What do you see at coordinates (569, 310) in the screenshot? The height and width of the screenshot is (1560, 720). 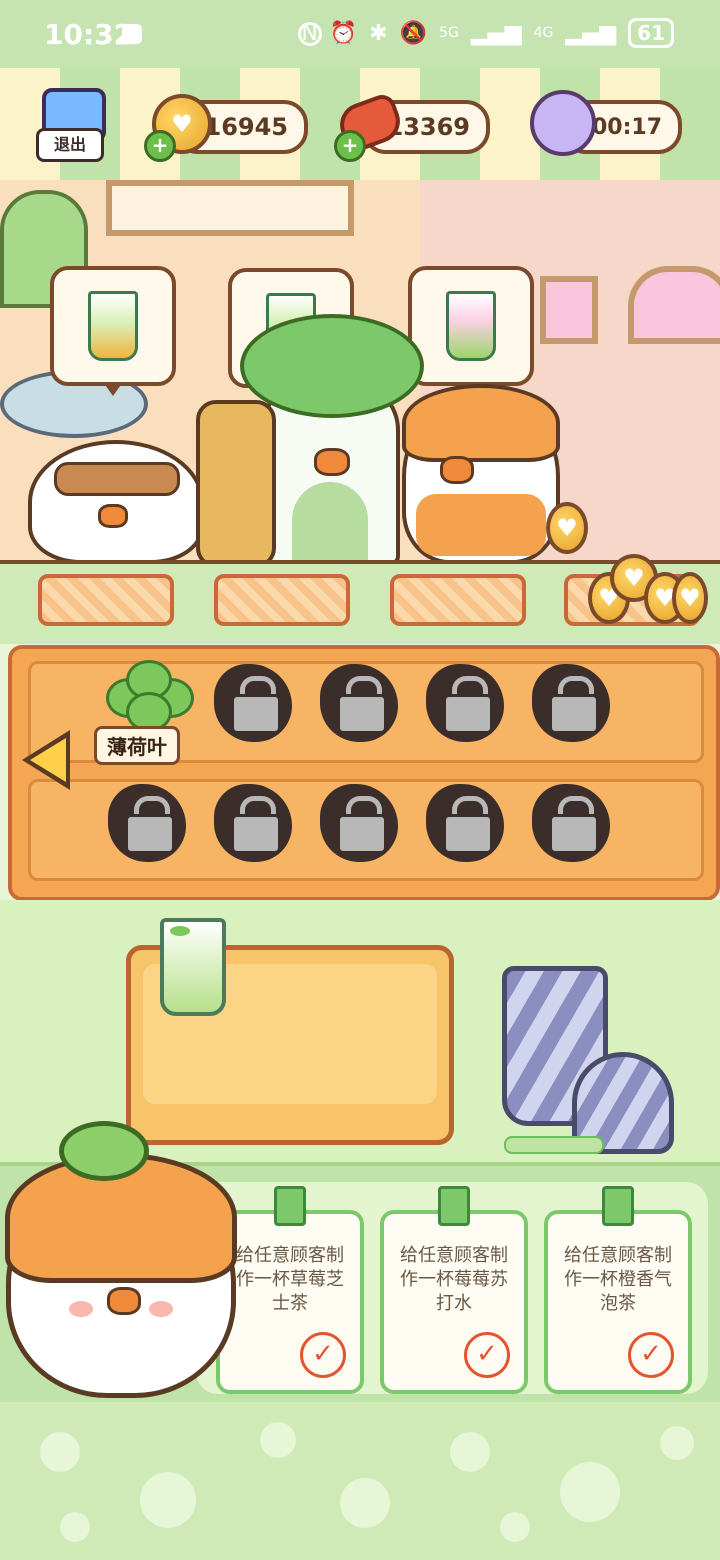 I see `building-window` at bounding box center [569, 310].